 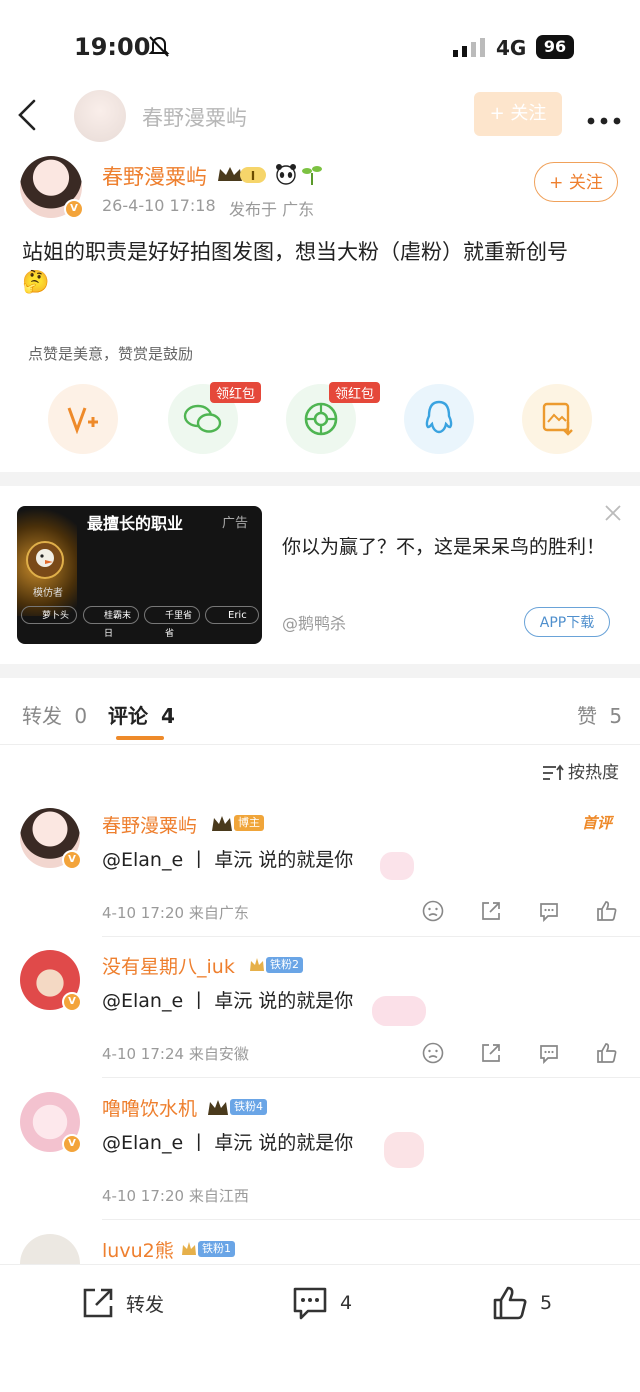 I want to click on crown-icon, so click(x=222, y=823).